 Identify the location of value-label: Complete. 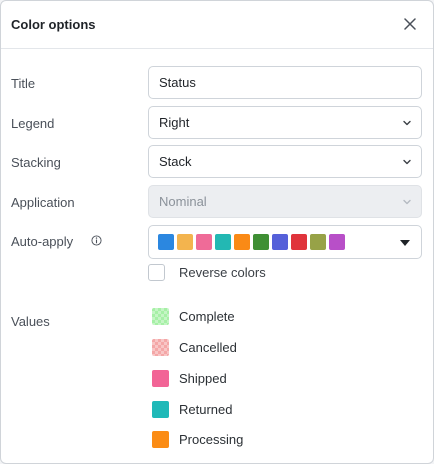
(207, 316).